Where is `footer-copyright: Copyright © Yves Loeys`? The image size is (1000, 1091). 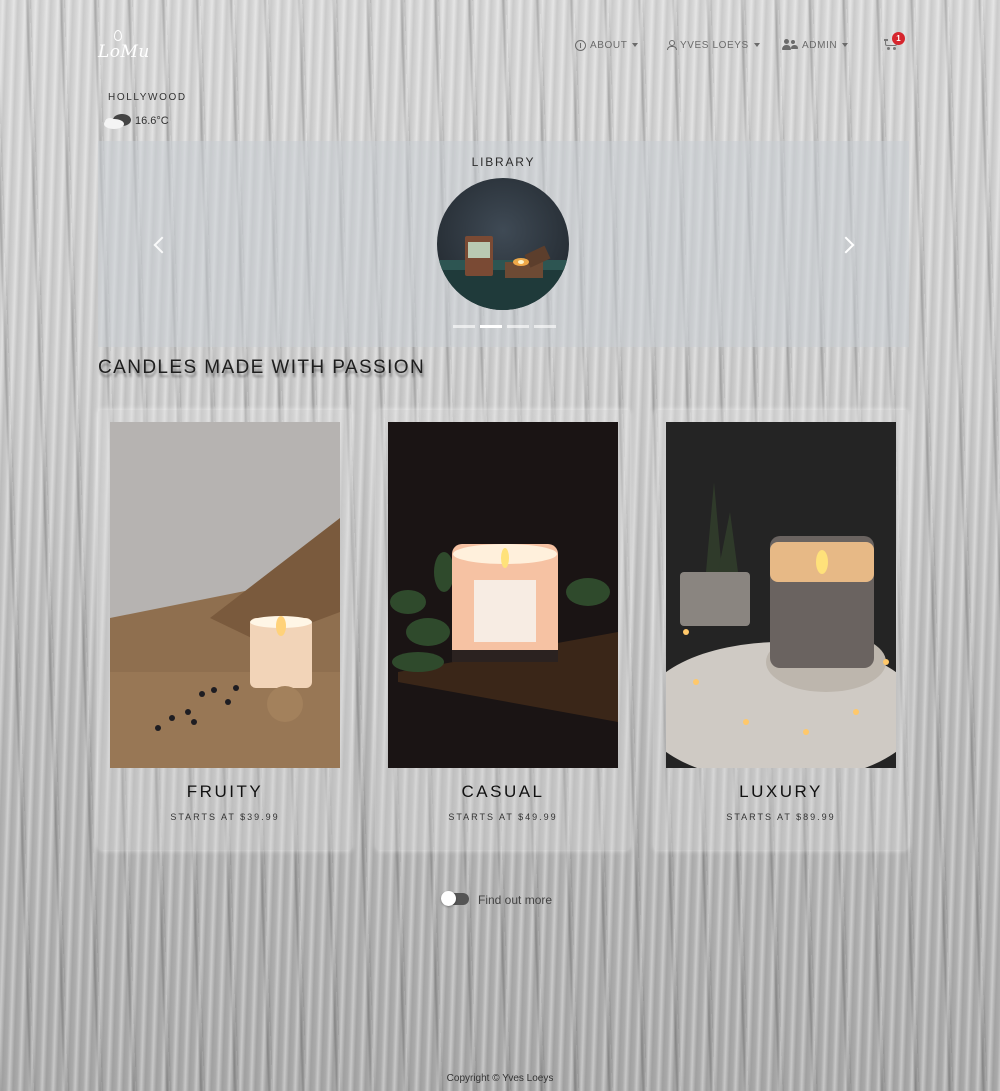
footer-copyright: Copyright © Yves Loeys is located at coordinates (500, 1078).